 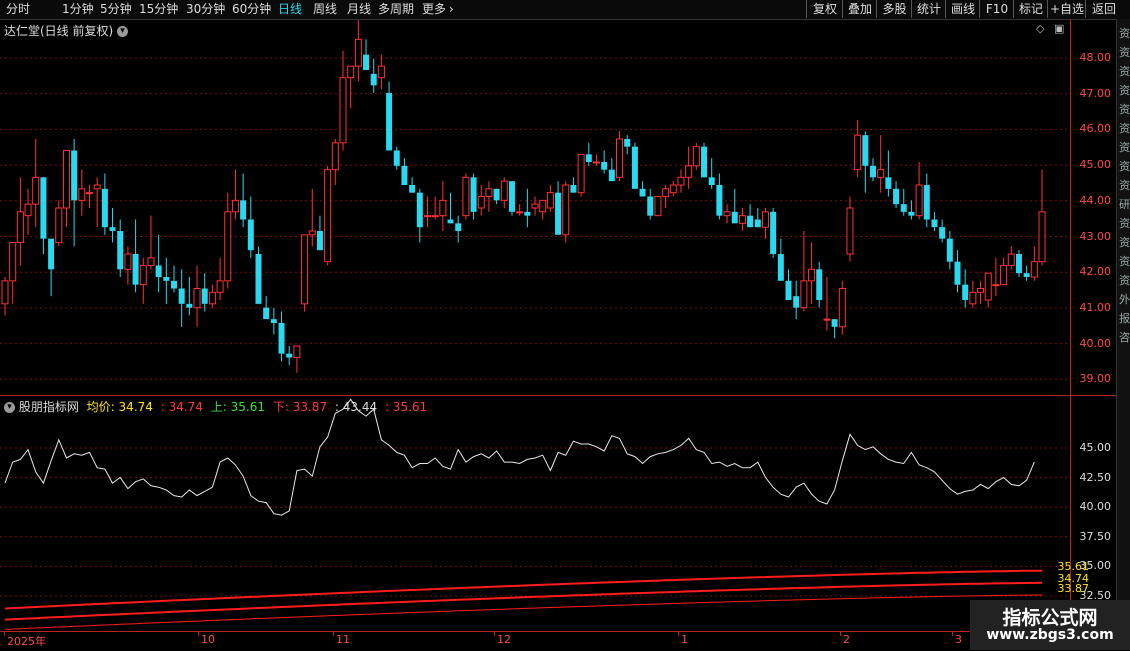 What do you see at coordinates (962, 9) in the screenshot?
I see `toolbar-button-5: 画线` at bounding box center [962, 9].